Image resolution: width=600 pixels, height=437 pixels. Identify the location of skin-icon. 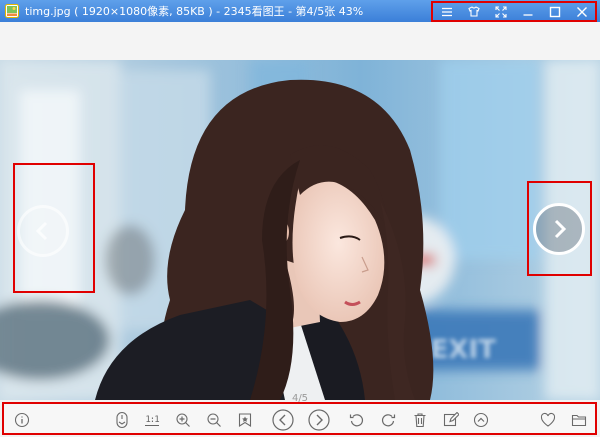
(474, 12).